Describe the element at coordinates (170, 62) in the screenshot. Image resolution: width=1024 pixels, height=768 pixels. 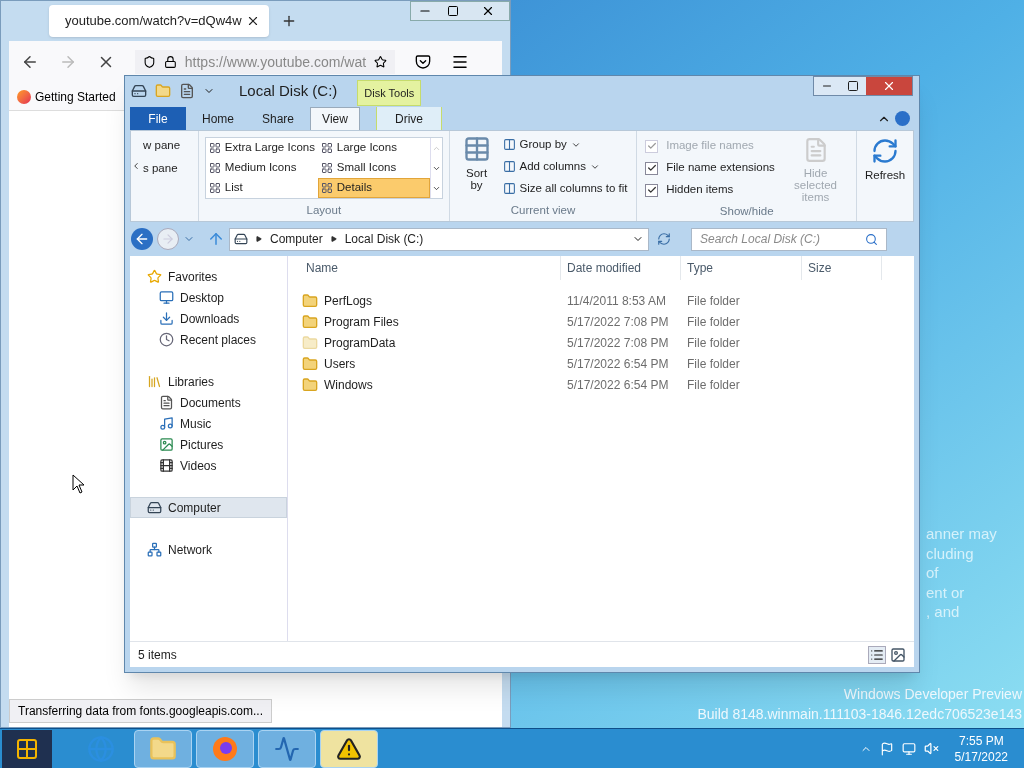
I see `lock-icon` at that location.